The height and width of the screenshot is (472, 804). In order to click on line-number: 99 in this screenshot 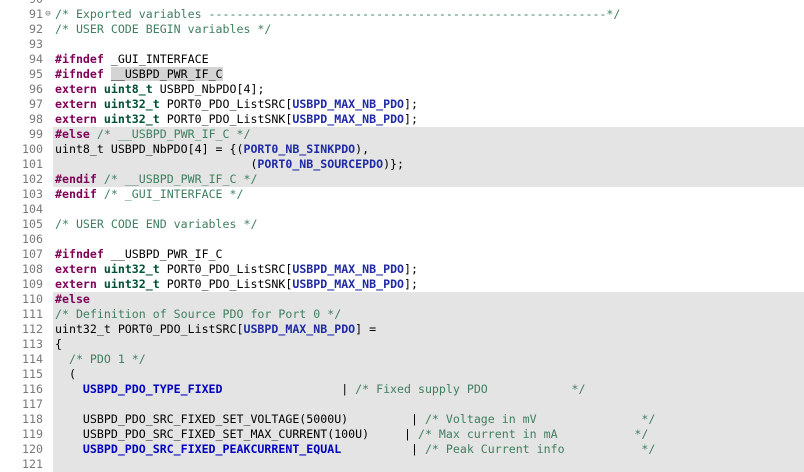, I will do `click(36, 134)`.